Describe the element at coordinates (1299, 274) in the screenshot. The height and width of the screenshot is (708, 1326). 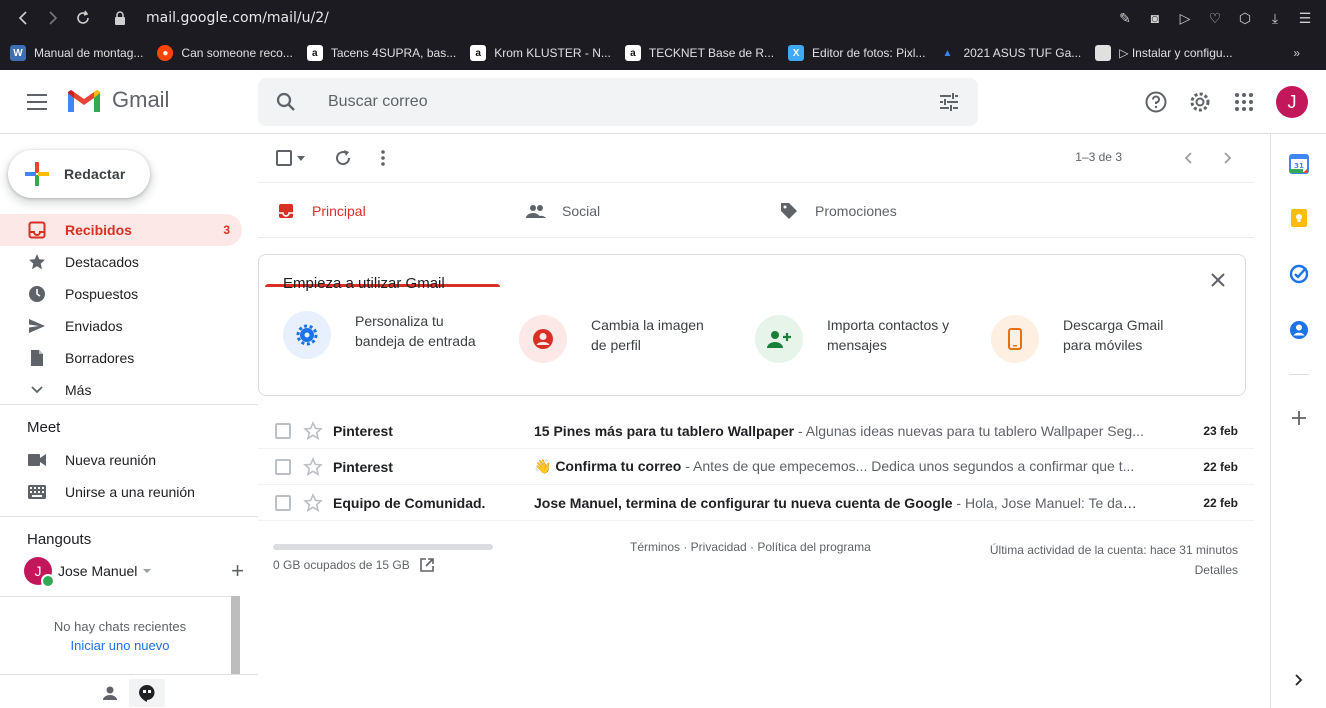
I see `tasks-icon` at that location.